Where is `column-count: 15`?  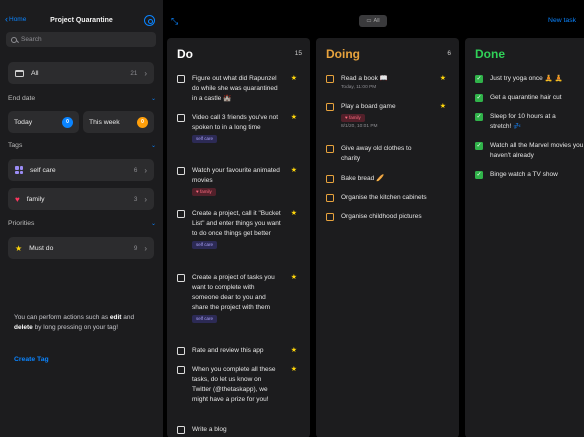
column-count: 15 is located at coordinates (298, 53).